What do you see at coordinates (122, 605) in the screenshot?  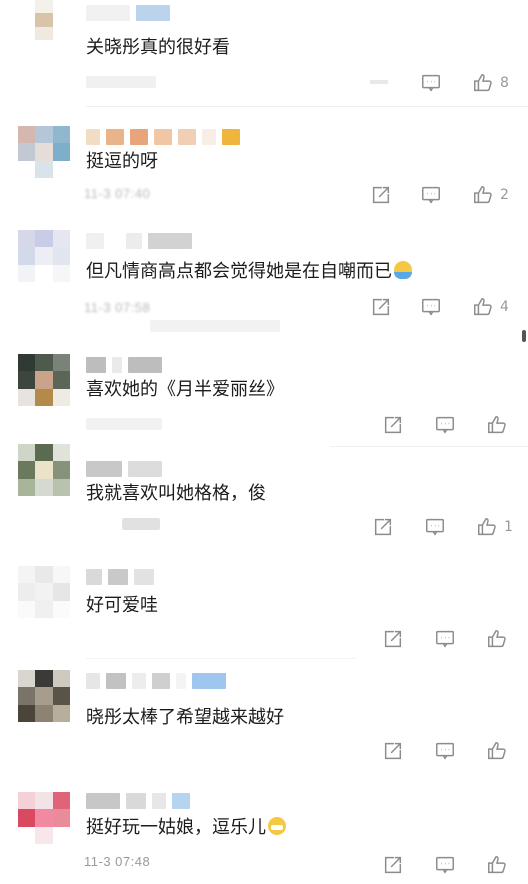 I see `comment-text: 好可爱哇` at bounding box center [122, 605].